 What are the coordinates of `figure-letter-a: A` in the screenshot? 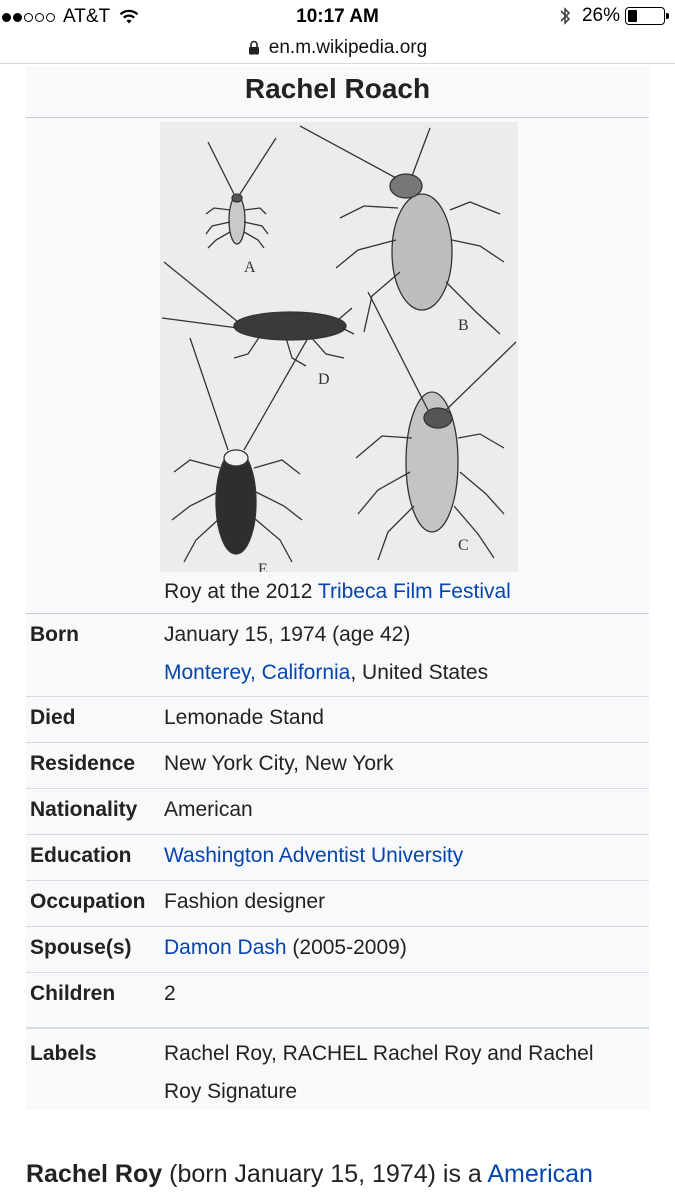 It's located at (250, 267).